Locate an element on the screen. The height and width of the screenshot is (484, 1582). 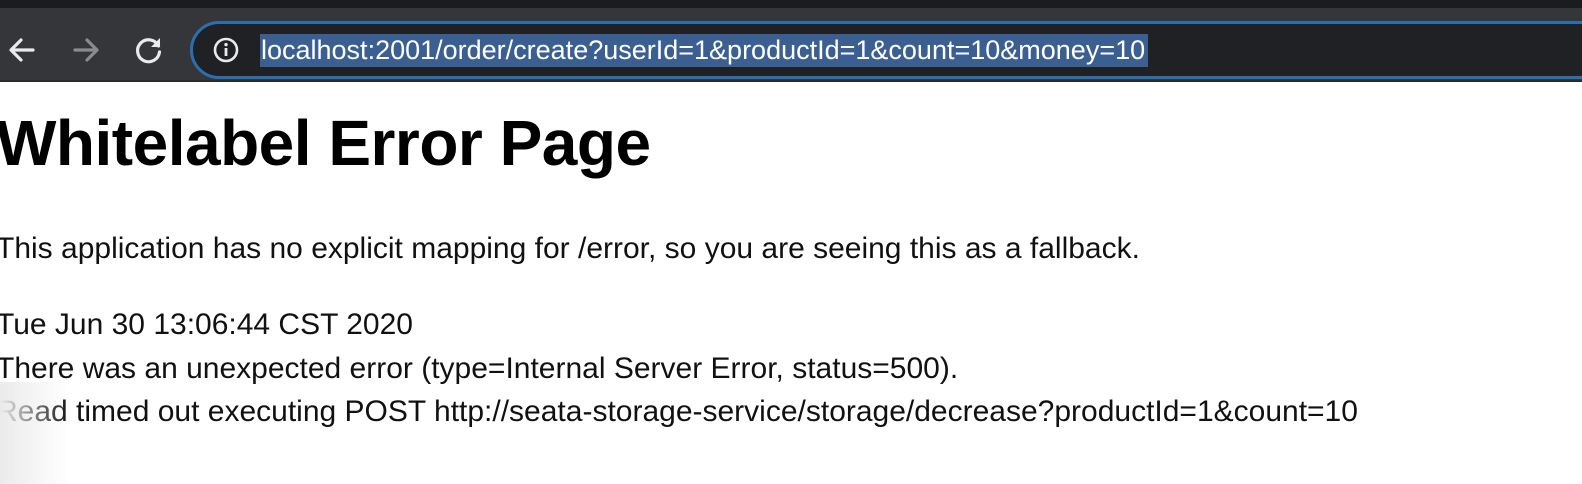
page-title: Whitelabel Error Page is located at coordinates (325, 143).